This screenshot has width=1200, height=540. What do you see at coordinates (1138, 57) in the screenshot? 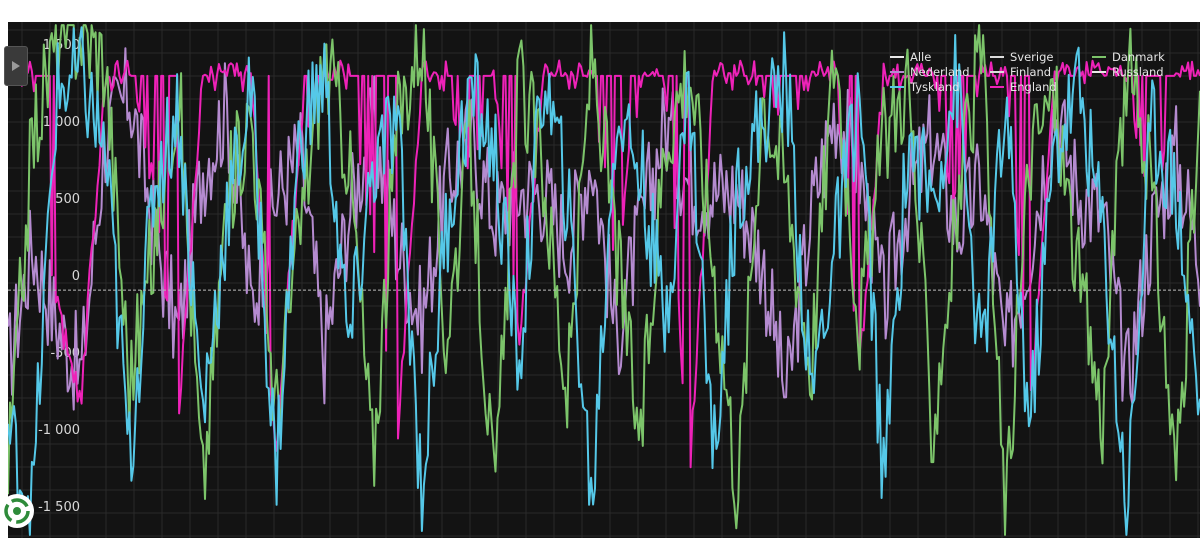
I see `legend-label: Danmark` at bounding box center [1138, 57].